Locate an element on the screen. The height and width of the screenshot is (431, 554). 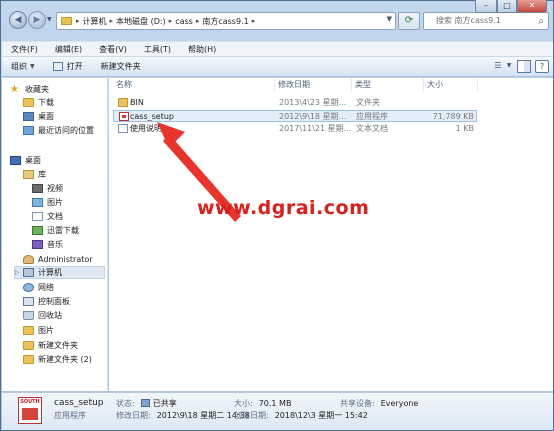
nav-recycle-bin: 回收站 is located at coordinates (42, 315).